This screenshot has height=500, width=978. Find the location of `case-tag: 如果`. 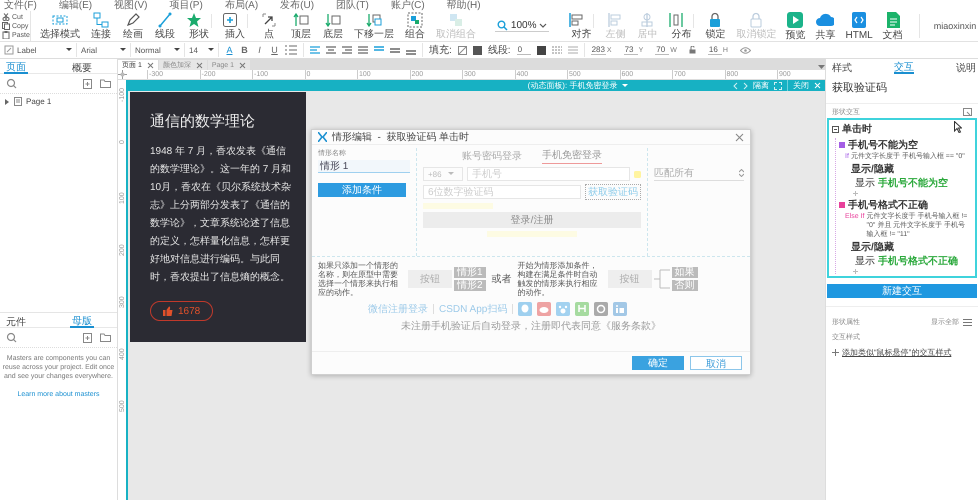

case-tag: 如果 is located at coordinates (685, 272).